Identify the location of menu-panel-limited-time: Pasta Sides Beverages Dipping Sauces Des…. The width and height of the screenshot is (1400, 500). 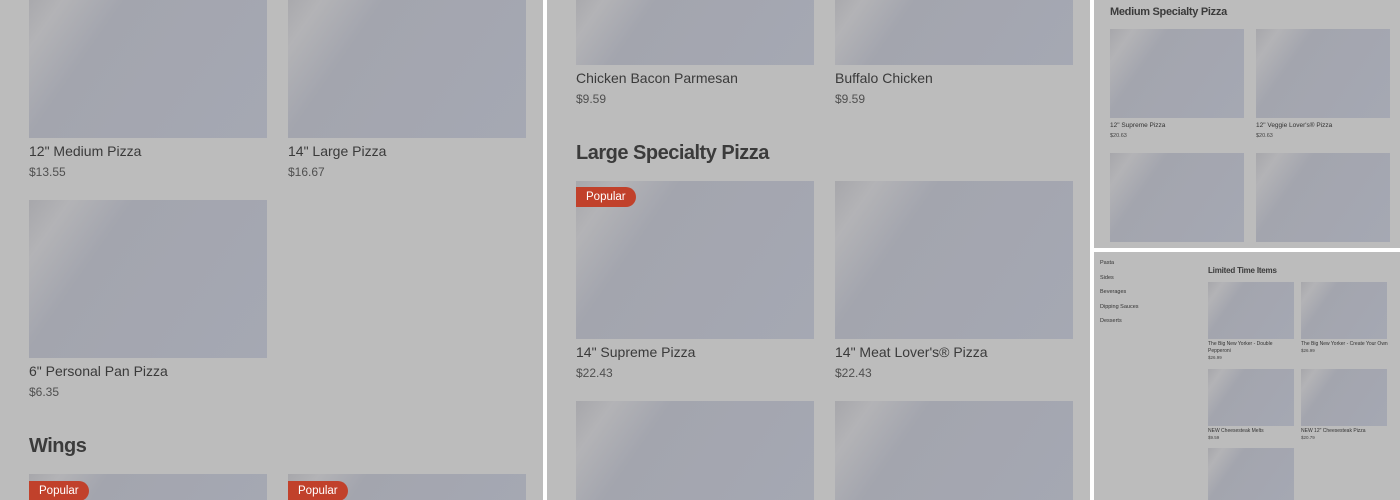
(1247, 376).